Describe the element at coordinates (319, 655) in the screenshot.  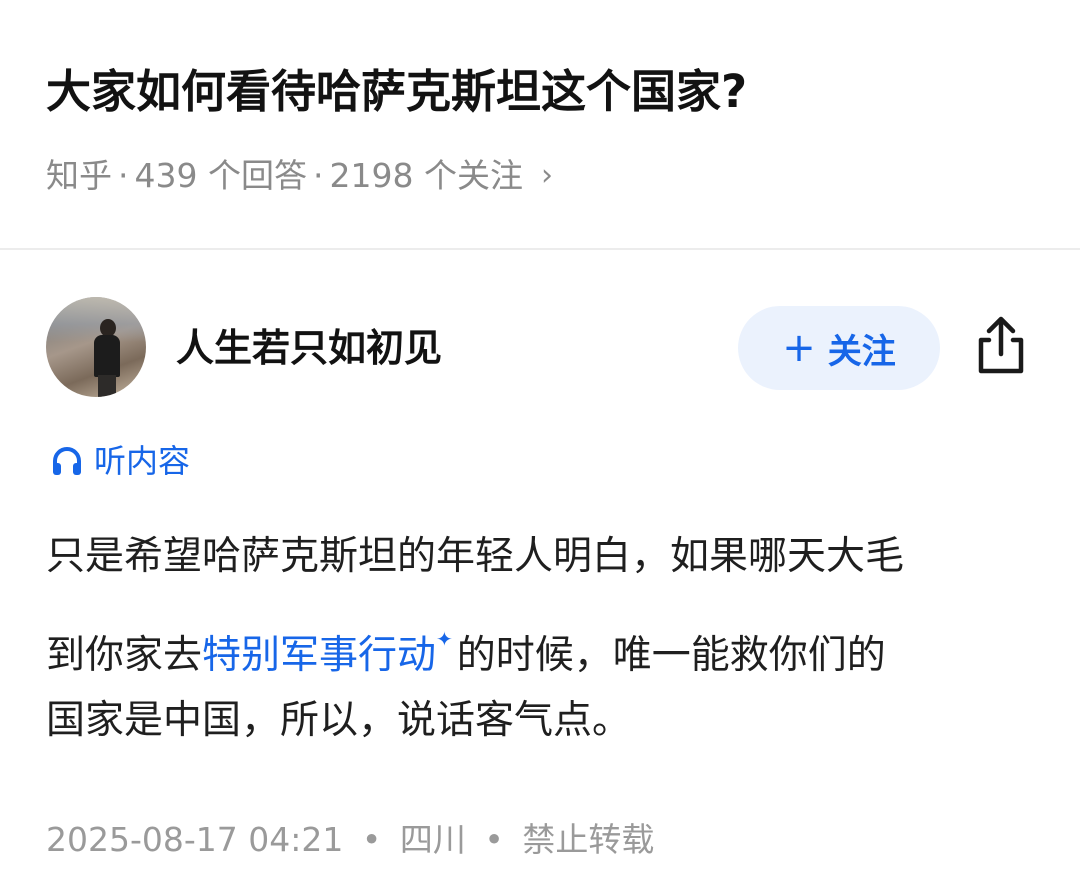
I see `keyword-link: 特别军事行动` at that location.